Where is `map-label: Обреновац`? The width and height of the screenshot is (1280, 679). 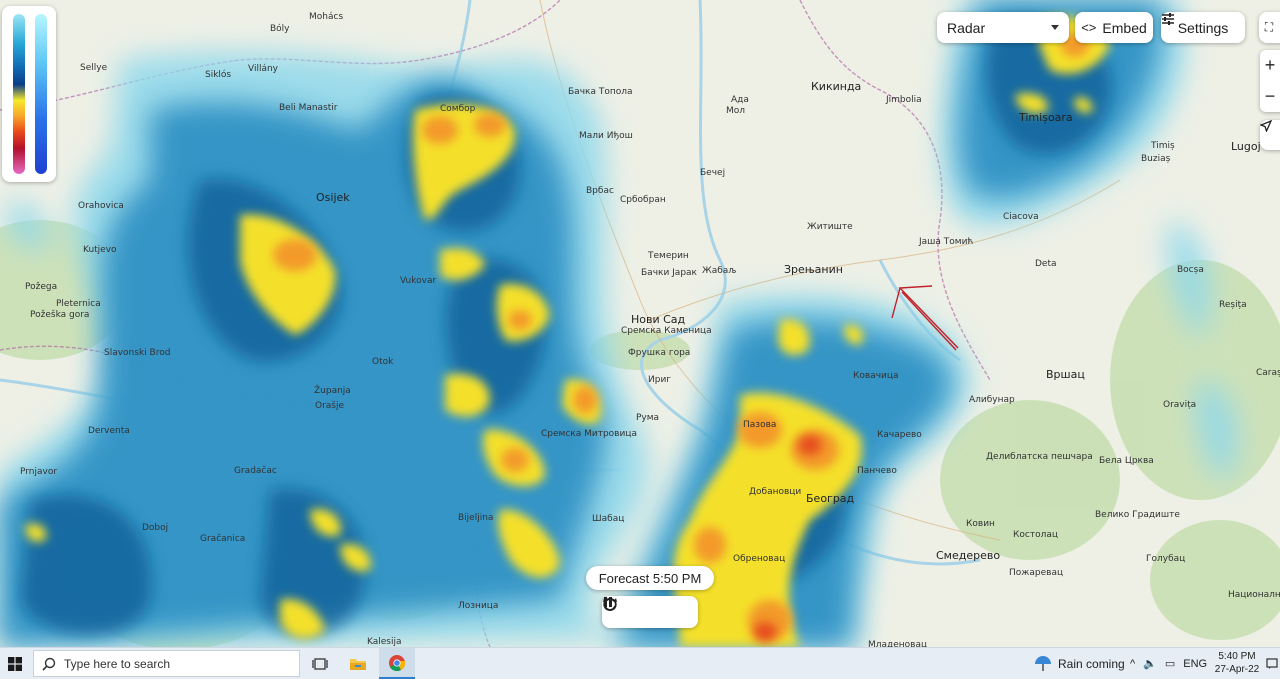 map-label: Обреновац is located at coordinates (759, 559).